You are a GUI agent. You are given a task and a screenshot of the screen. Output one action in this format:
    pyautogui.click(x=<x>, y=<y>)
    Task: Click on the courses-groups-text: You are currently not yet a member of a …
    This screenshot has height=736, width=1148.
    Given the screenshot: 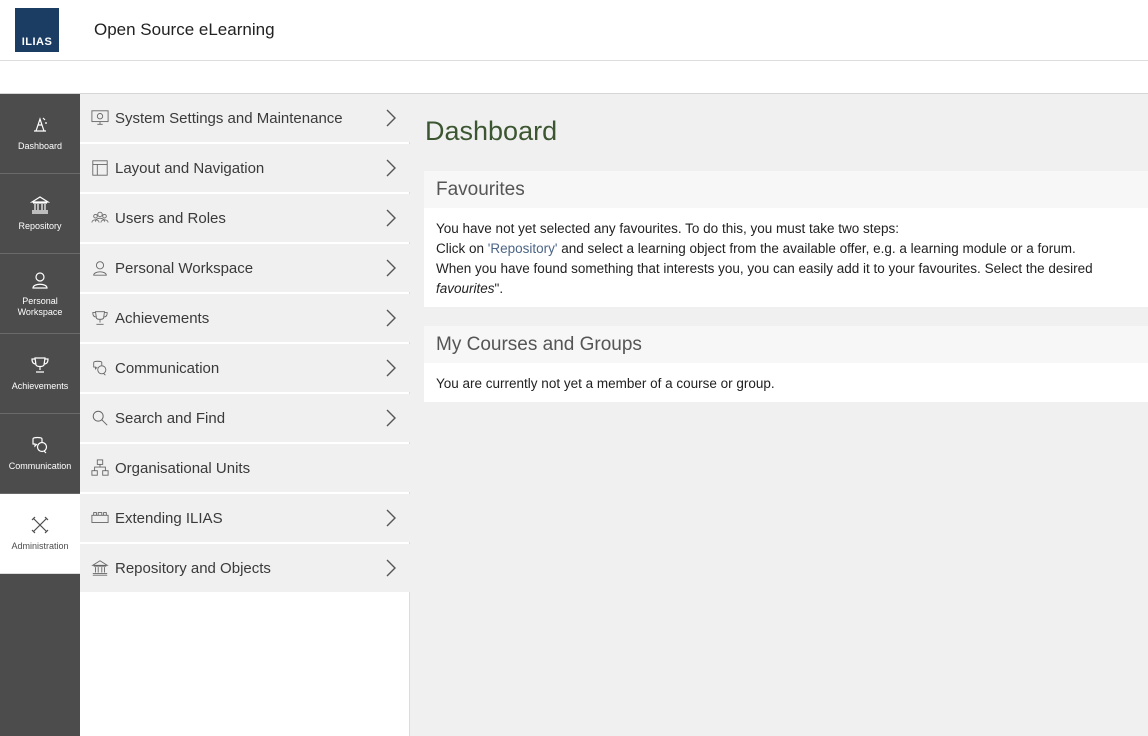 What is the action you would take?
    pyautogui.click(x=605, y=383)
    